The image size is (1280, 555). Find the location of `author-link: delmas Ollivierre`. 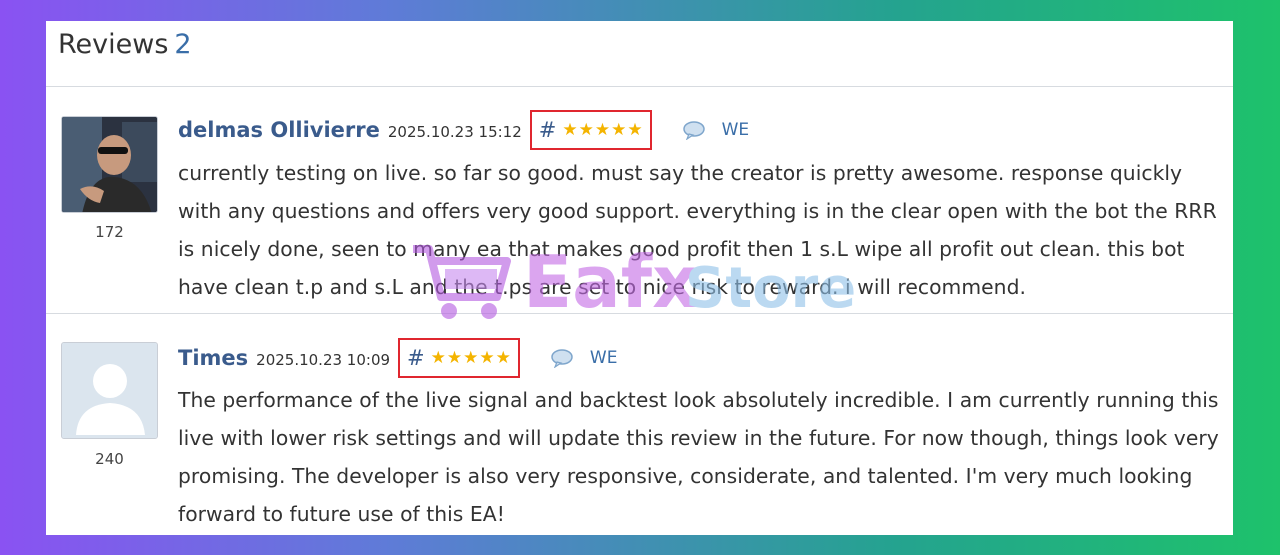

author-link: delmas Ollivierre is located at coordinates (279, 130).